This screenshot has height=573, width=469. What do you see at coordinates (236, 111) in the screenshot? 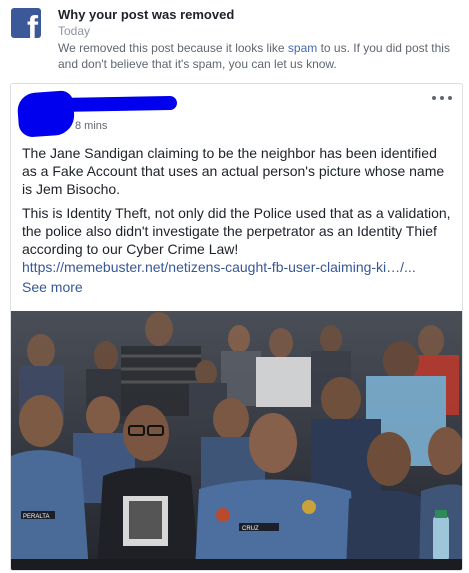
I see `post-author-row: 8 mins` at bounding box center [236, 111].